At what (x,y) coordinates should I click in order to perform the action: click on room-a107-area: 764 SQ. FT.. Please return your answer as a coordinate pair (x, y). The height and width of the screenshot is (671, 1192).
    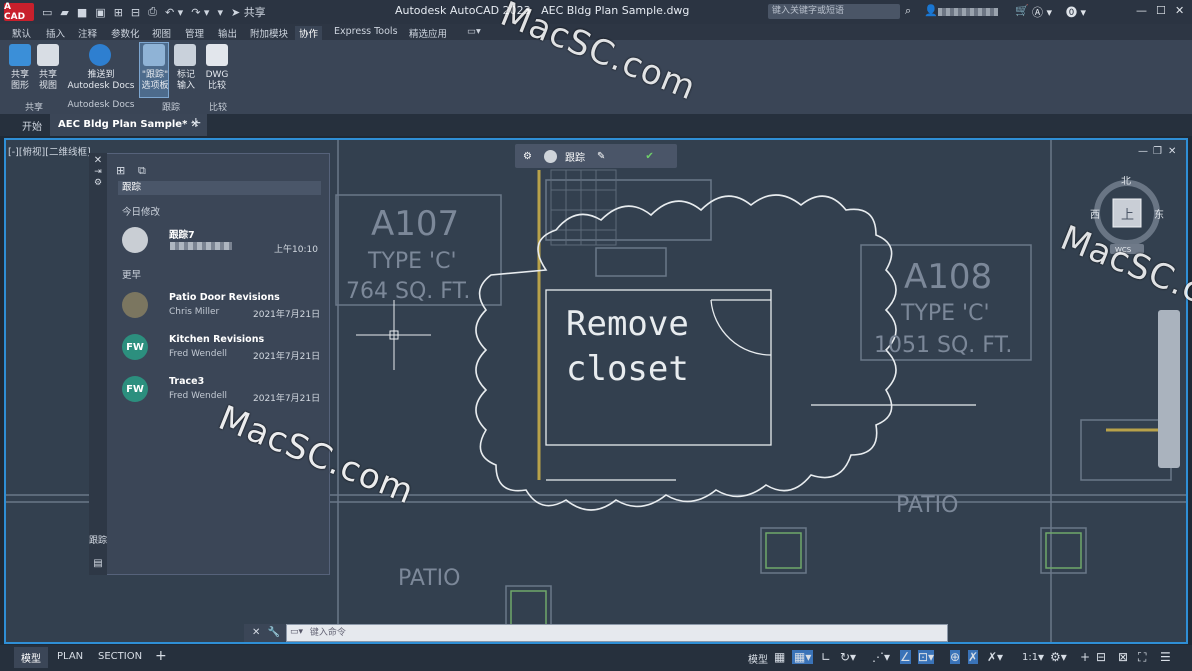
    Looking at the image, I should click on (408, 291).